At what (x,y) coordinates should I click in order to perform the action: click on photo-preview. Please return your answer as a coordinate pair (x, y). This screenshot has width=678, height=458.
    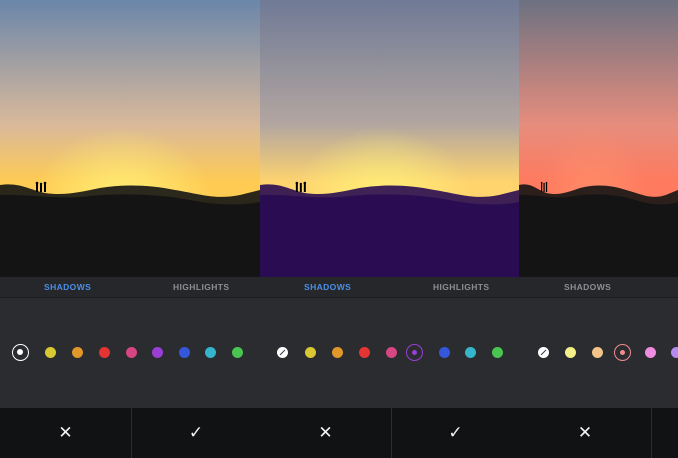
    Looking at the image, I should click on (598, 138).